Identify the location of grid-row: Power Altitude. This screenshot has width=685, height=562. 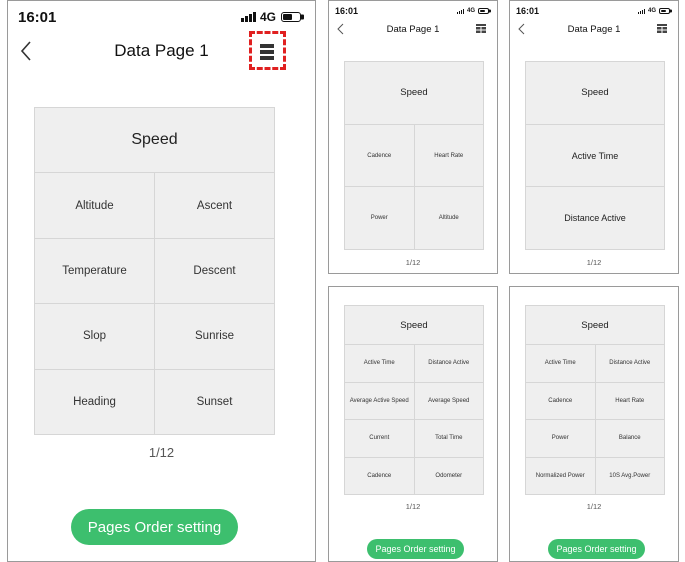
(414, 218).